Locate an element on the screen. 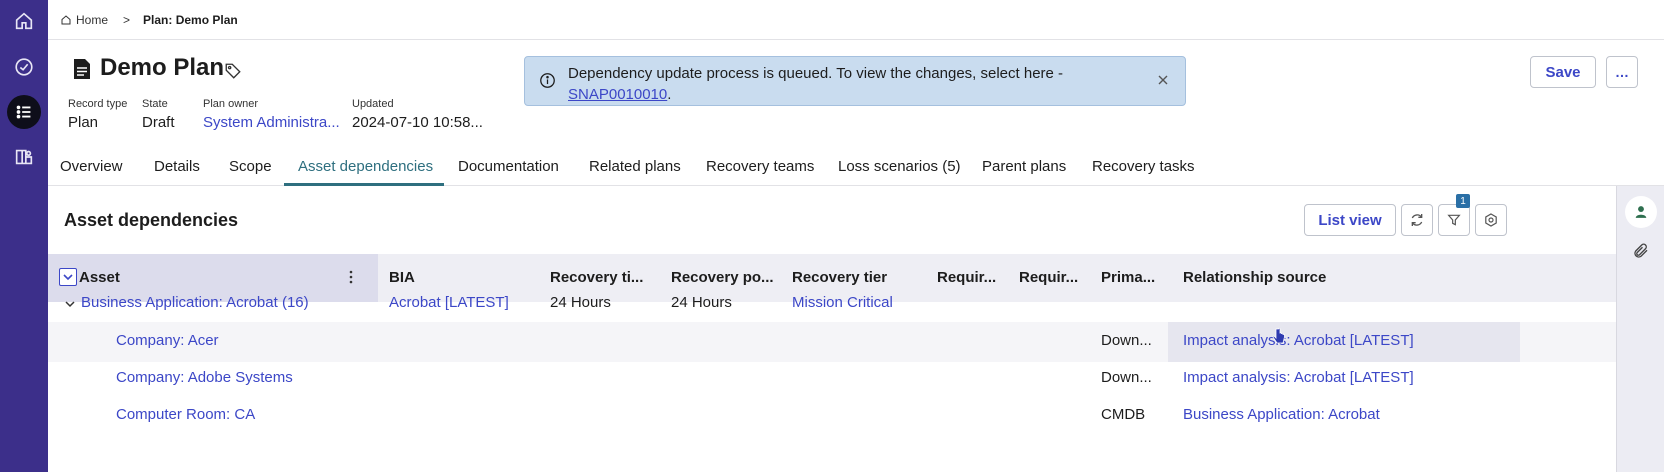 The image size is (1664, 472). field-record-type: Record type Plan is located at coordinates (97, 114).